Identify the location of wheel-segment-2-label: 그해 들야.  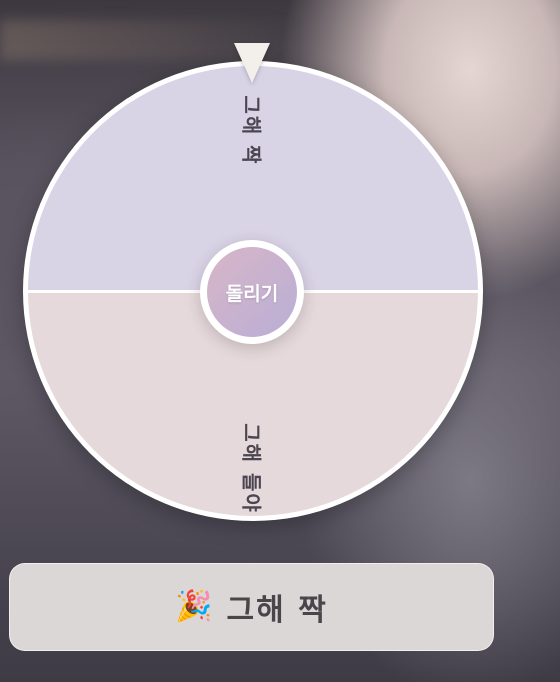
(251, 468).